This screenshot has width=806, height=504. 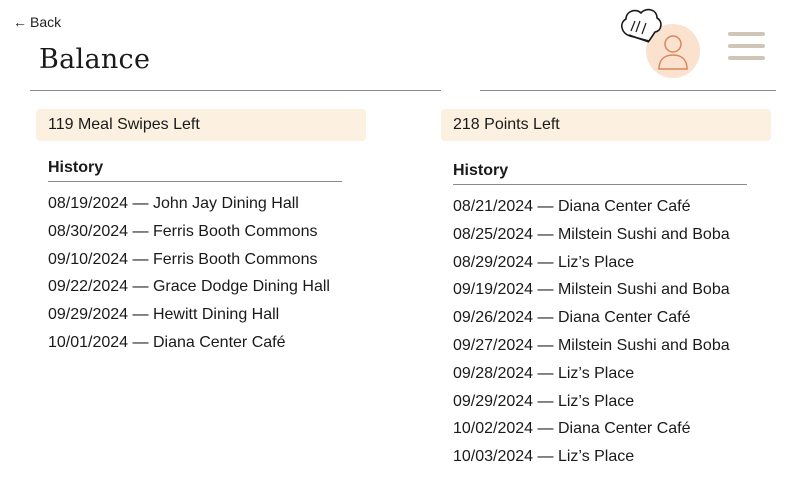 What do you see at coordinates (544, 262) in the screenshot?
I see `history-entry: 08/29/2024 — Liz’s Place` at bounding box center [544, 262].